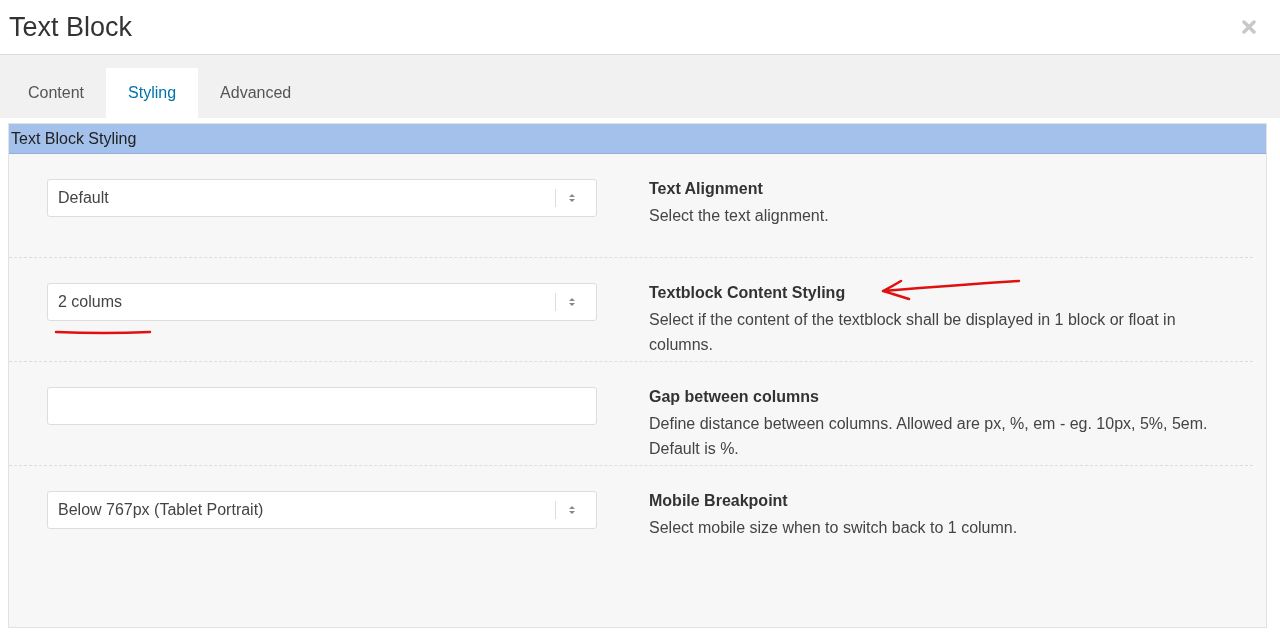 The image size is (1280, 637). I want to click on window-title: Text Block, so click(71, 27).